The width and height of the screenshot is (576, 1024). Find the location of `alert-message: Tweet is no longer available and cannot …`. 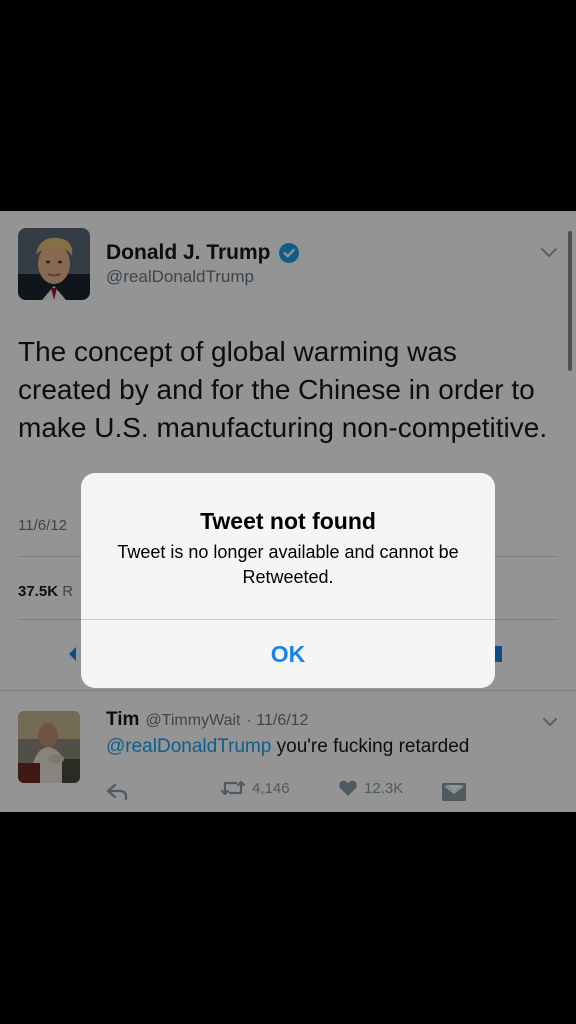

alert-message: Tweet is no longer available and cannot … is located at coordinates (288, 564).